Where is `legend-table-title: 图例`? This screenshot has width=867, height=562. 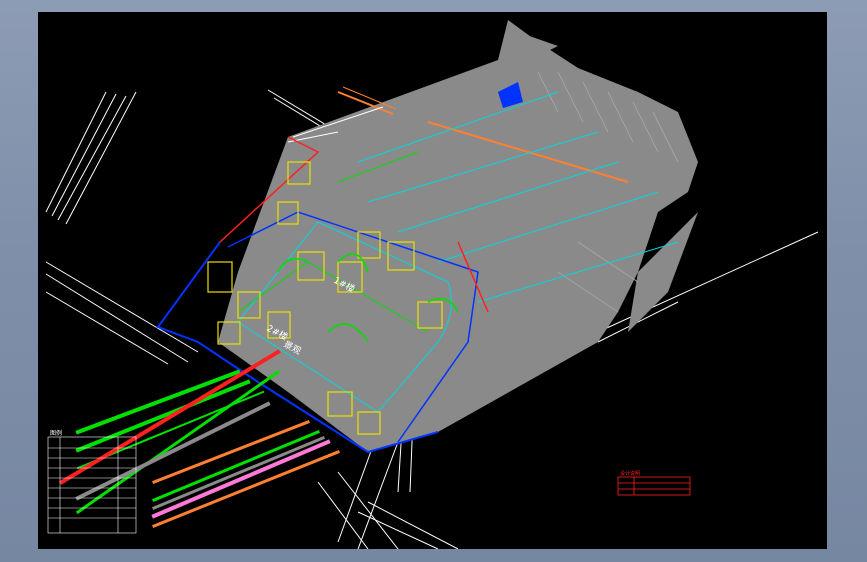
legend-table-title: 图例 is located at coordinates (56, 433).